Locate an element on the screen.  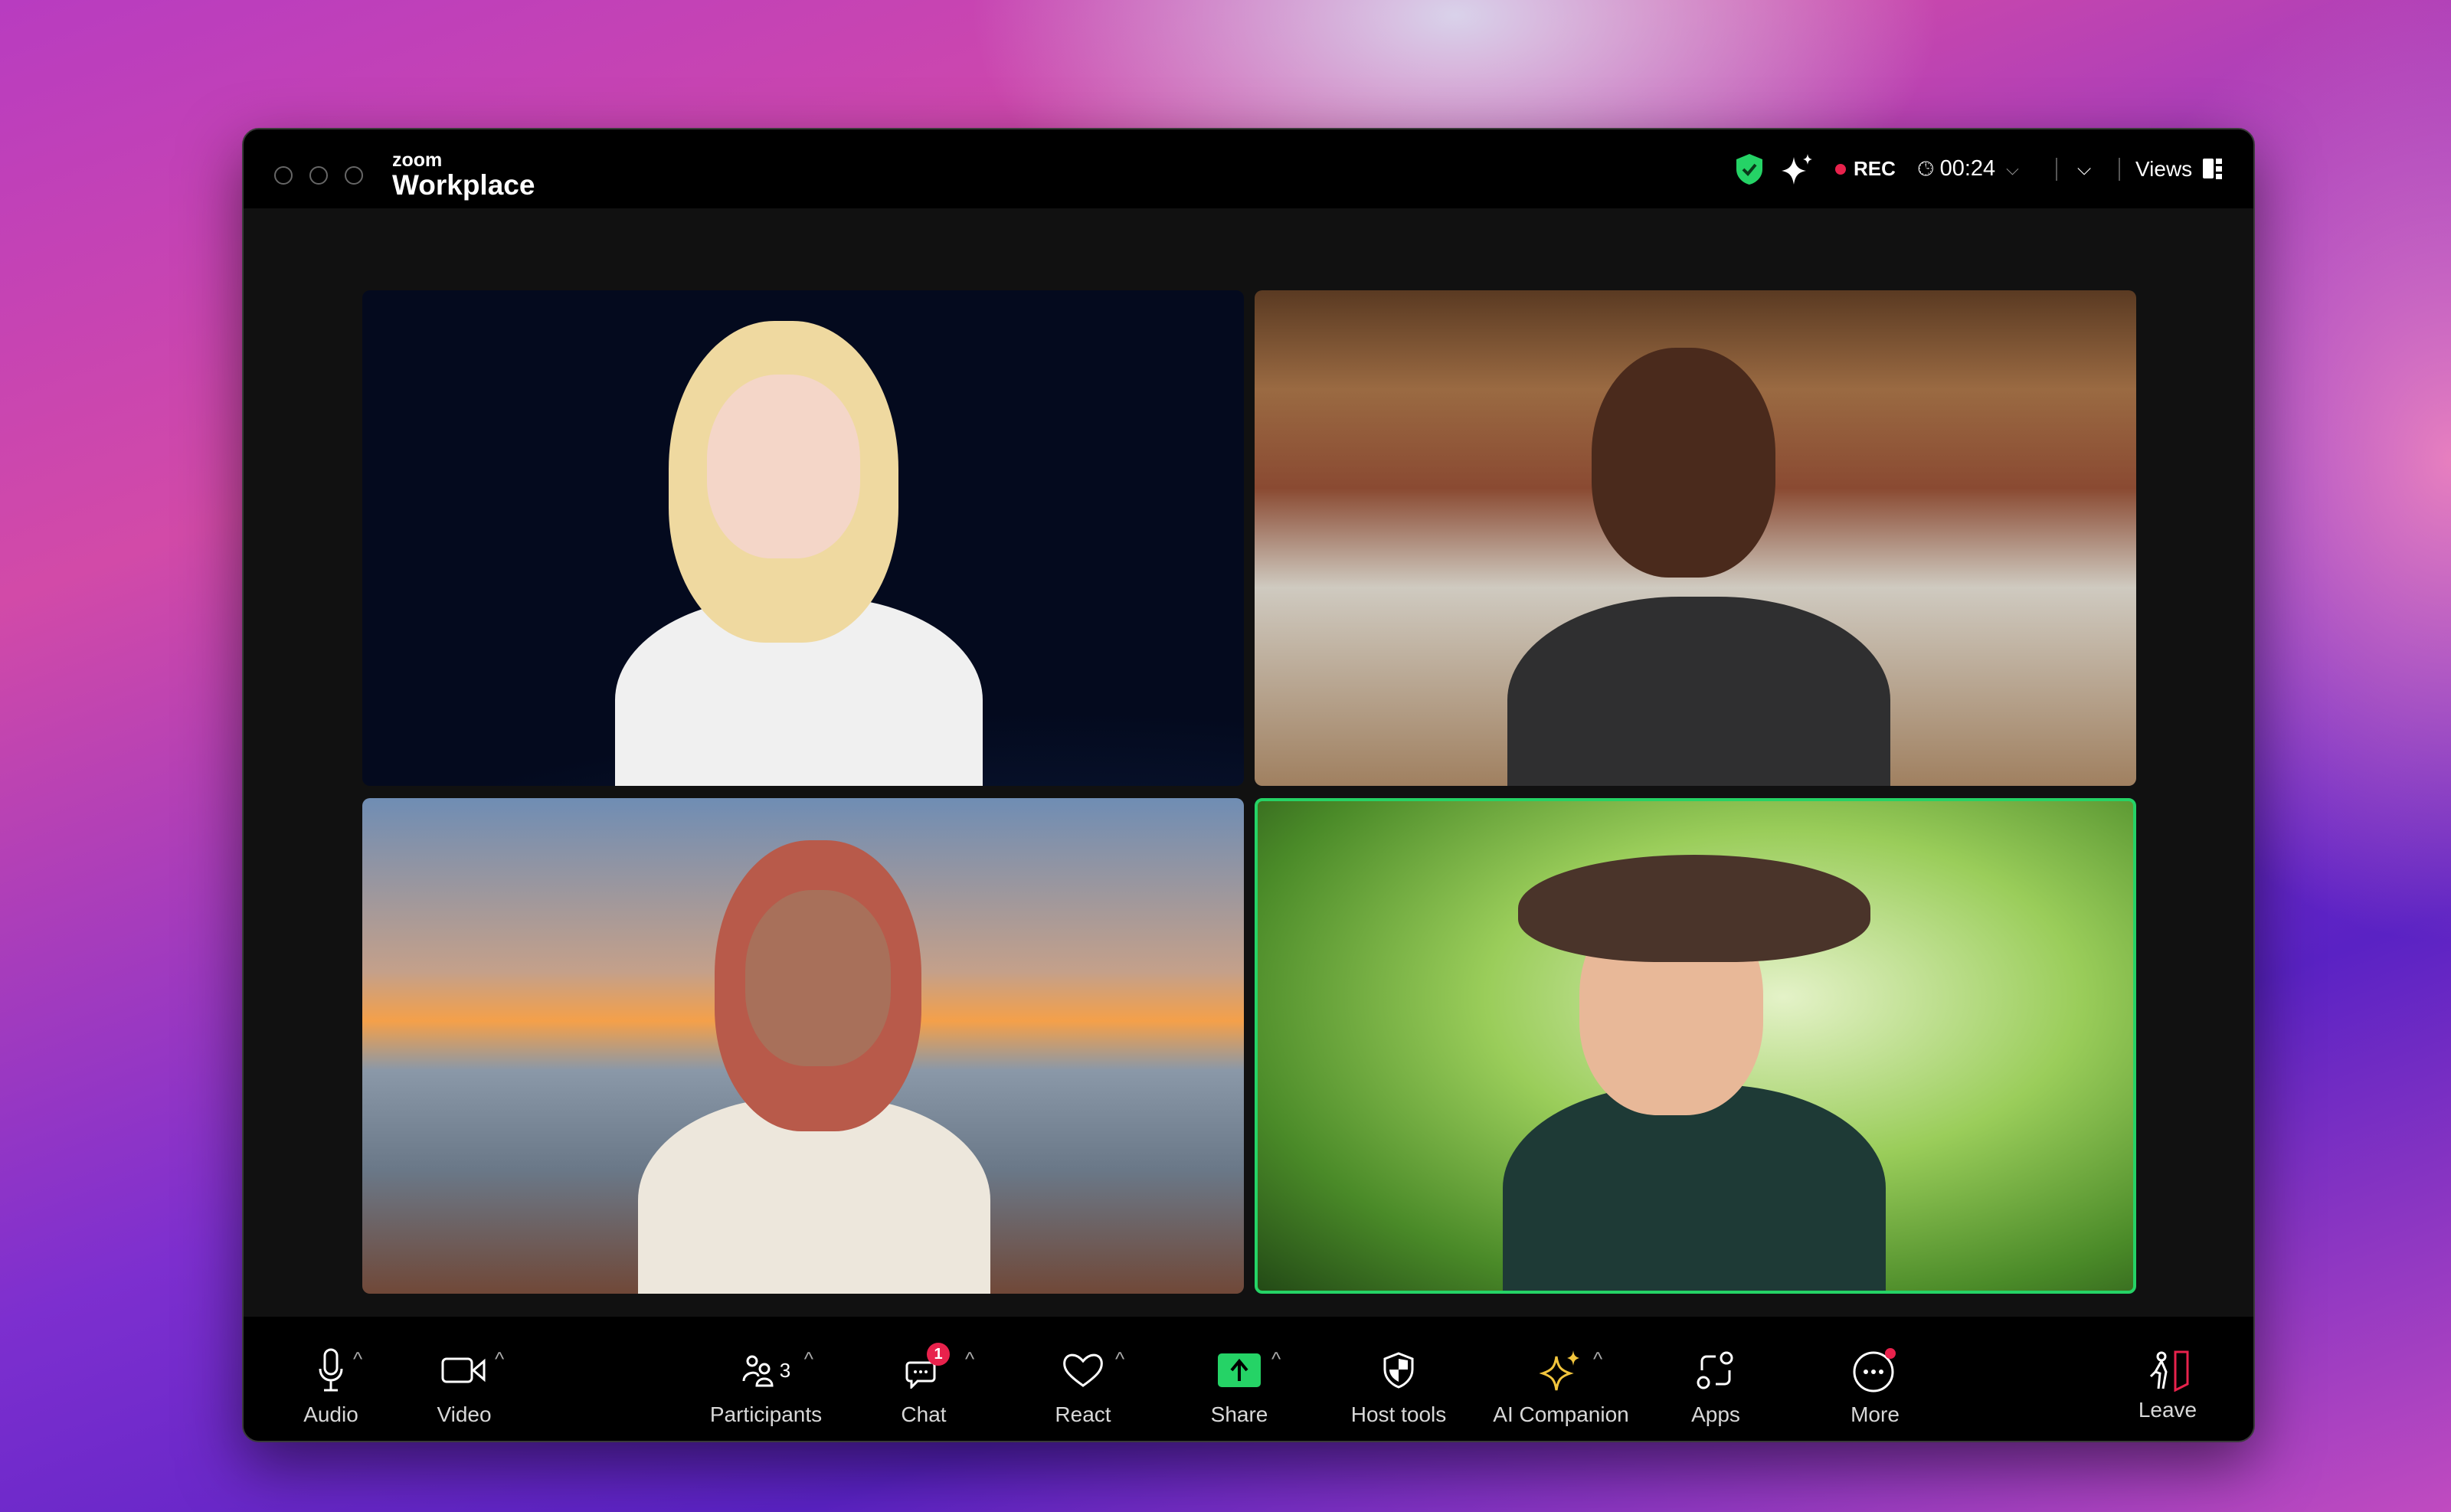
microphone-icon: ^ is located at coordinates (340, 1370).